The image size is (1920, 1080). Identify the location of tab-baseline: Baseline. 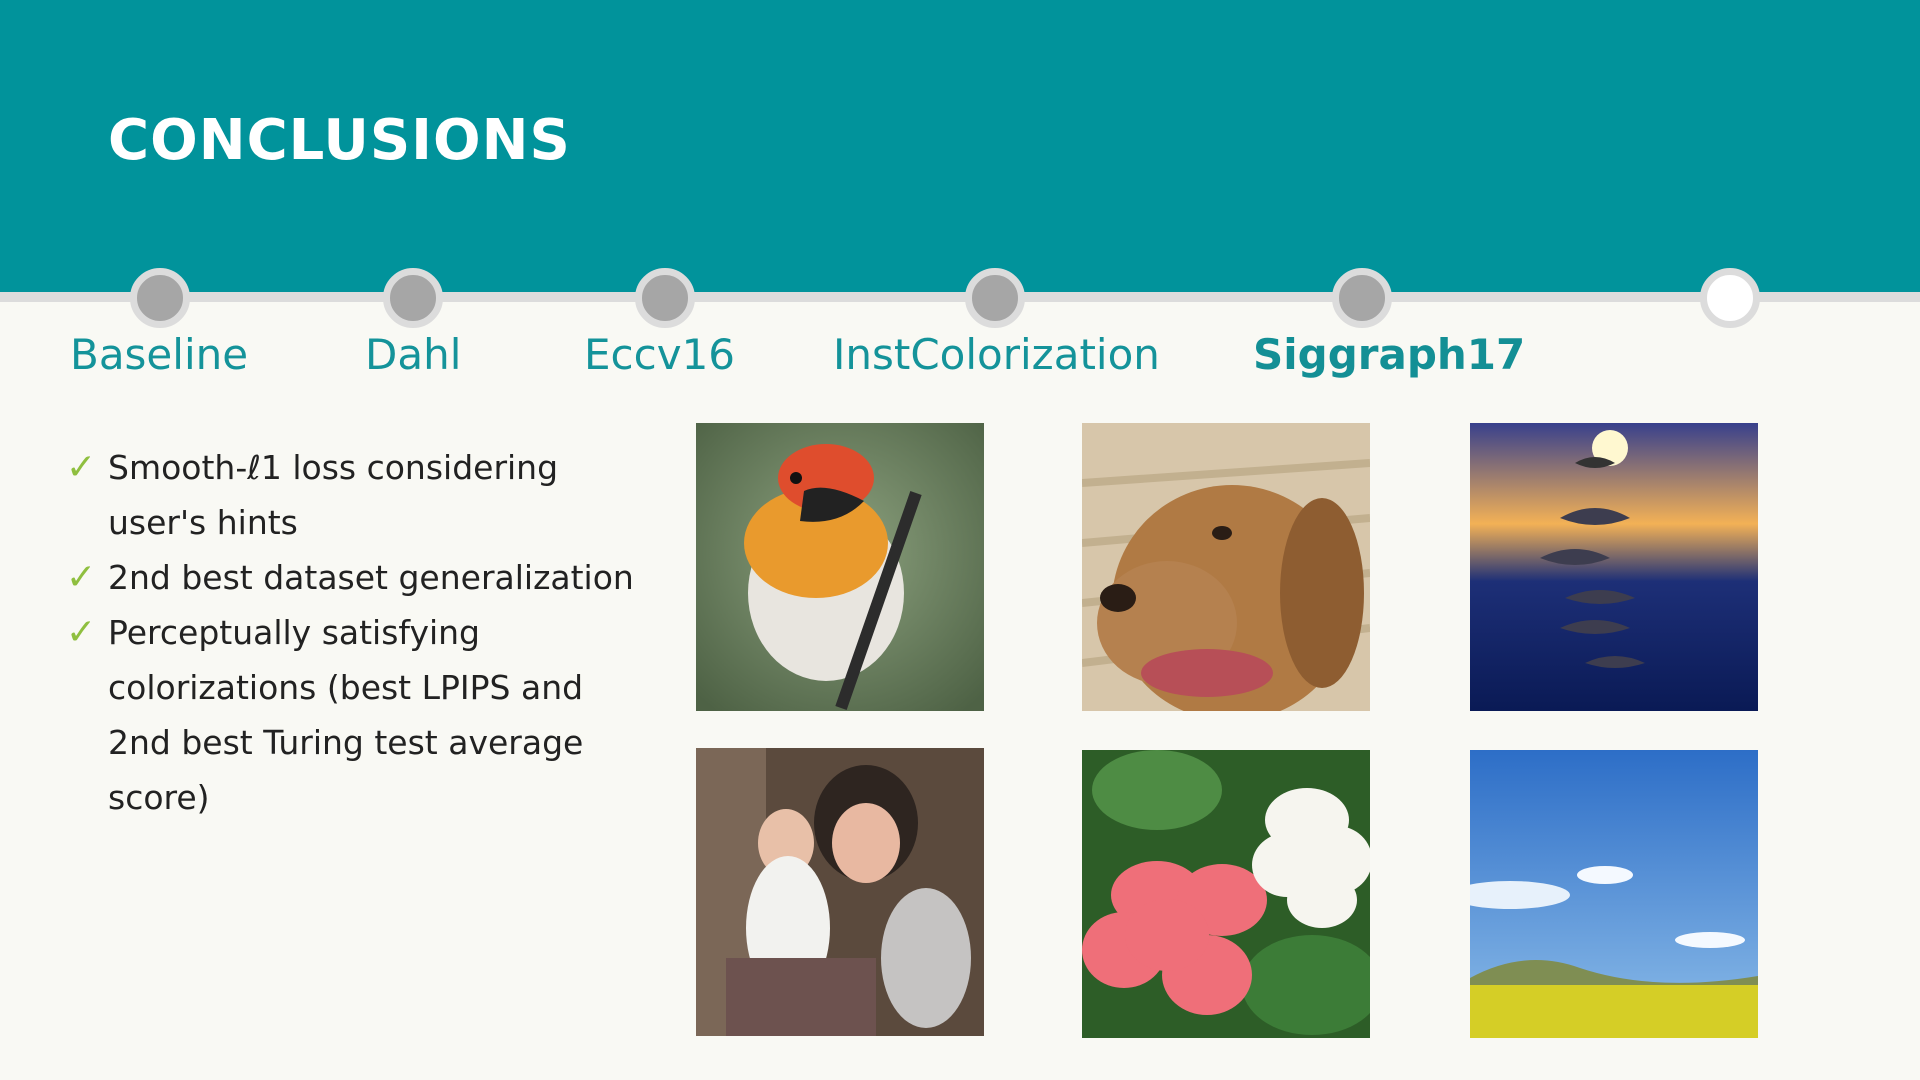
(159, 354).